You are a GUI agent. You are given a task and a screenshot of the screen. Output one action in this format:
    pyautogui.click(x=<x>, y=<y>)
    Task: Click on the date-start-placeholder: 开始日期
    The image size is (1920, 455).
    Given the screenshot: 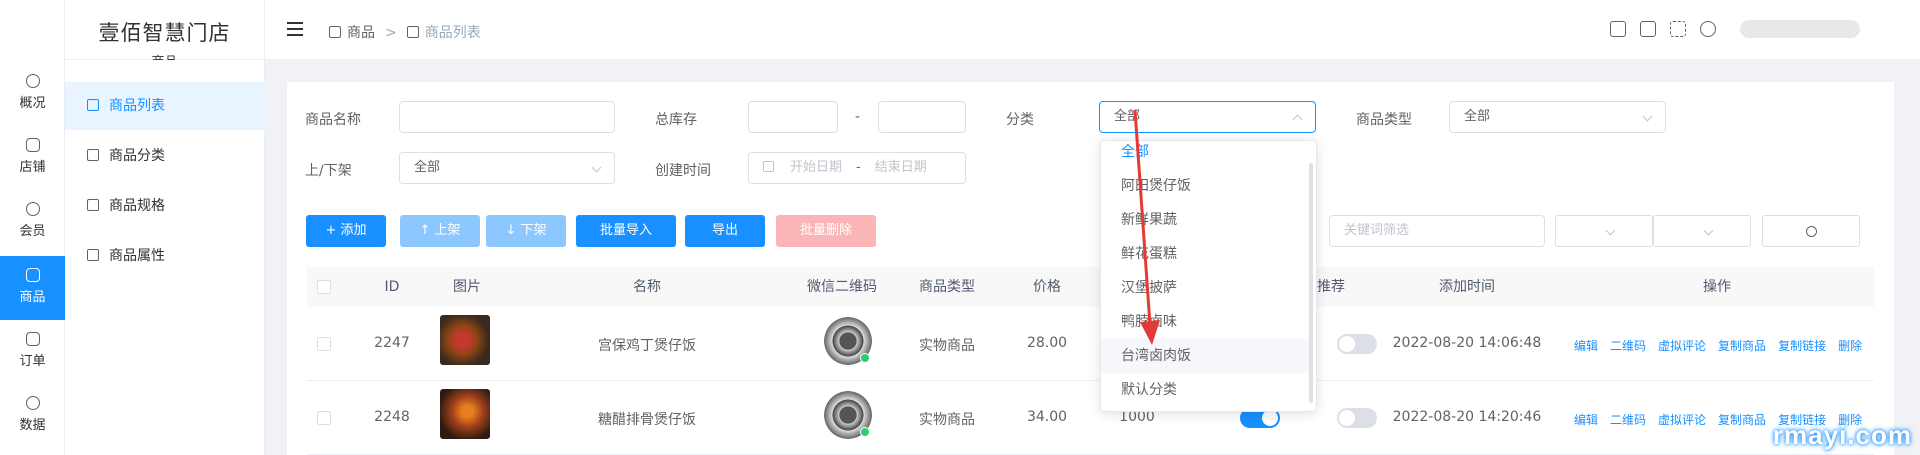 What is the action you would take?
    pyautogui.click(x=816, y=167)
    